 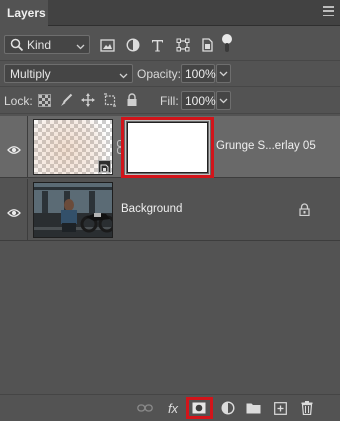 I want to click on blend-mode-value: Multiply, so click(x=30, y=73).